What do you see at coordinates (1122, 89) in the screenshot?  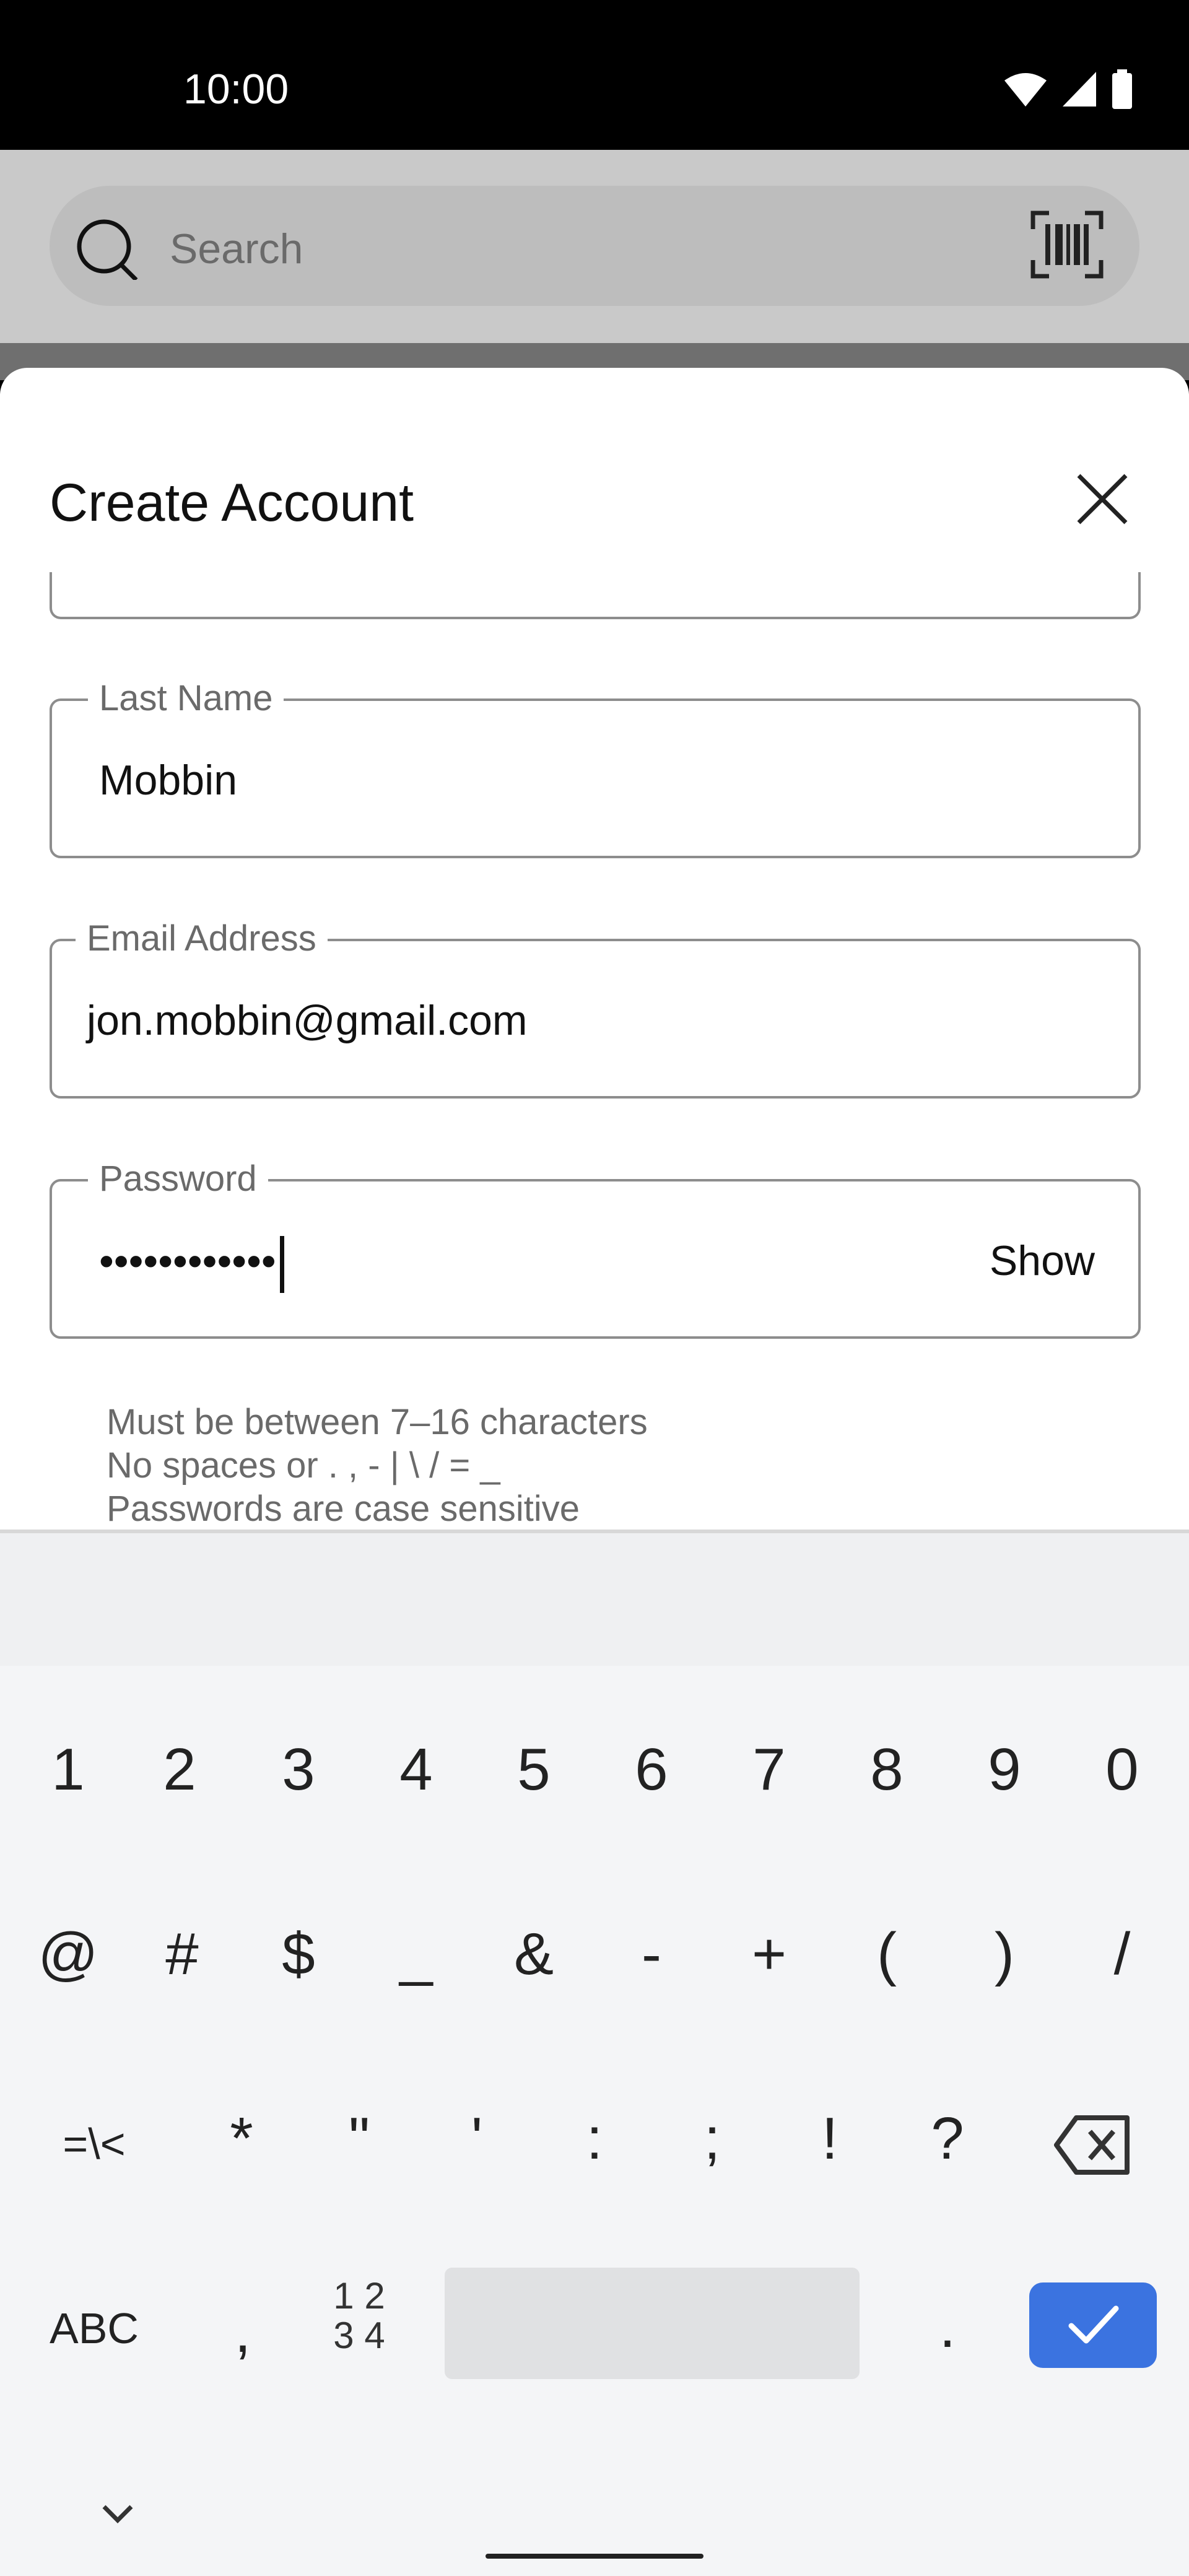 I see `battery-icon` at bounding box center [1122, 89].